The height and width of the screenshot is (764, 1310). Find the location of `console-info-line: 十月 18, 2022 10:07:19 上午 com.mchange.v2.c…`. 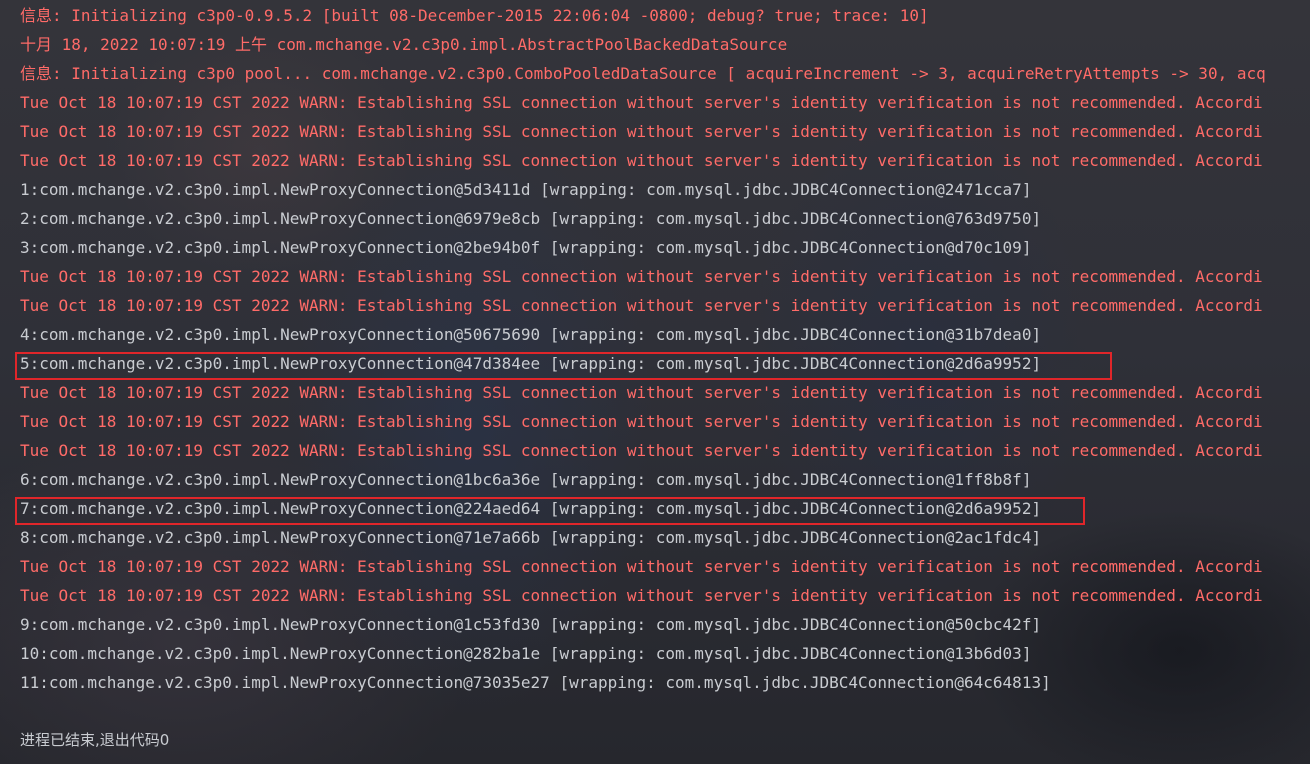

console-info-line: 十月 18, 2022 10:07:19 上午 com.mchange.v2.c… is located at coordinates (404, 44).